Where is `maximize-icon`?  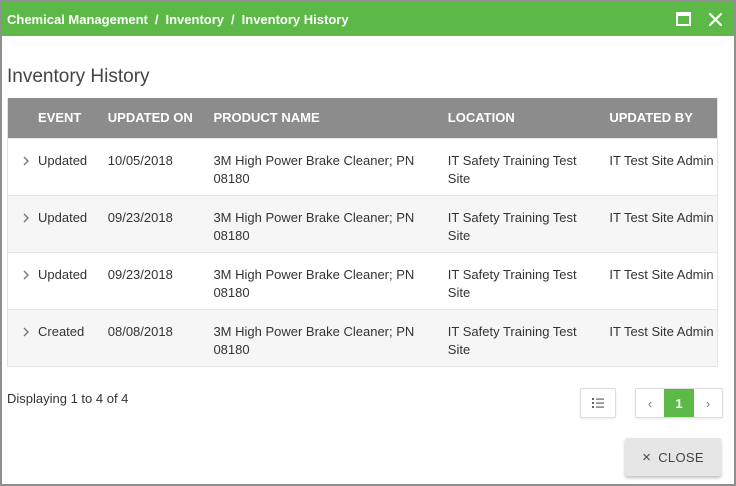 maximize-icon is located at coordinates (683, 19).